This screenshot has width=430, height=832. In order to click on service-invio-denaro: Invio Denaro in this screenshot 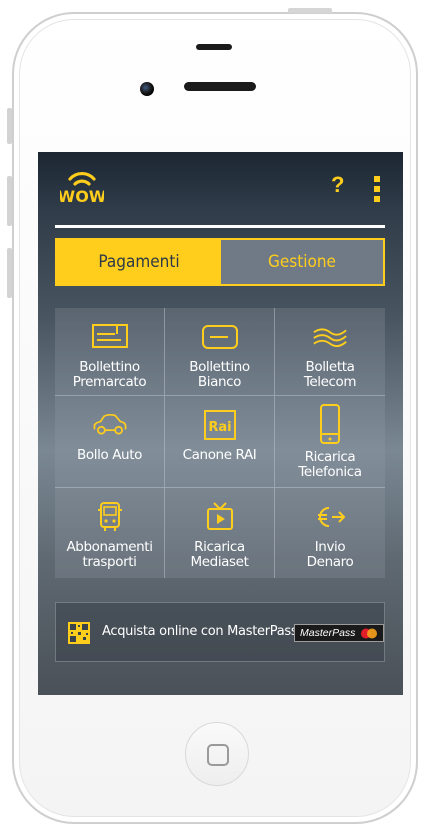, I will do `click(330, 533)`.